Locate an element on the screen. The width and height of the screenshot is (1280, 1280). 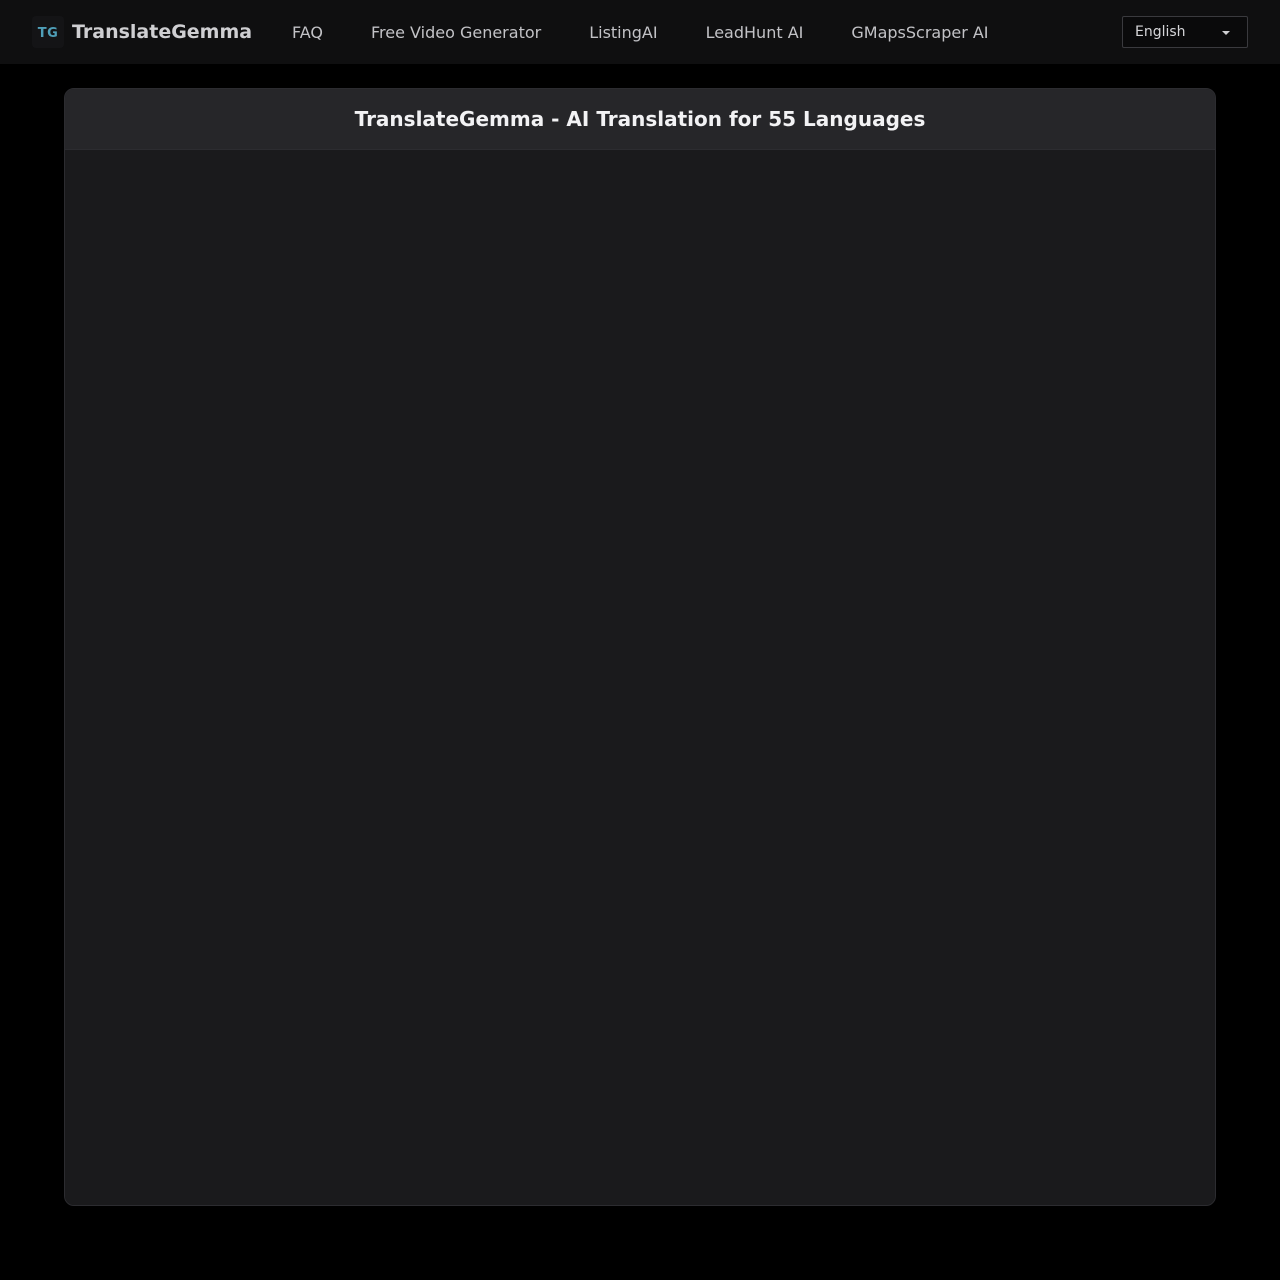
nav-link-faq: FAQ is located at coordinates (307, 32).